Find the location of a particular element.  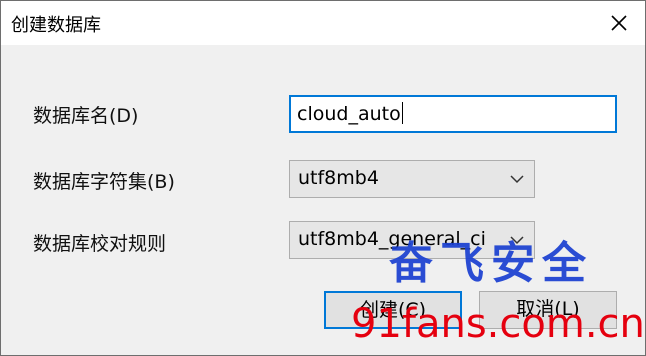

database-name-input: cloud_auto is located at coordinates (453, 114).